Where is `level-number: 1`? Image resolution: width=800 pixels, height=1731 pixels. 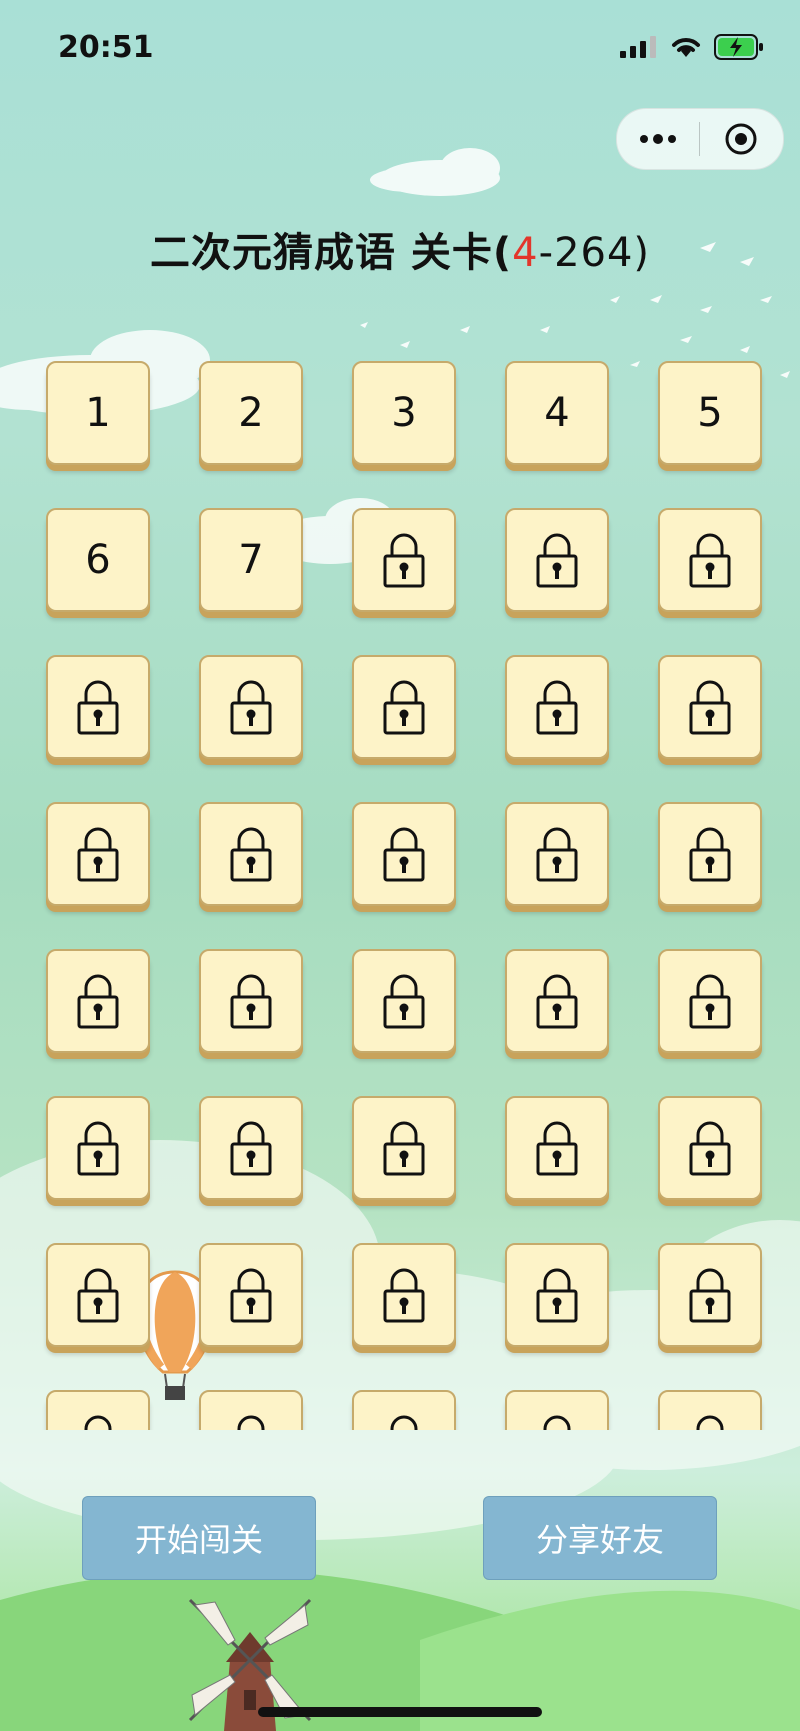
level-number: 1 is located at coordinates (98, 413).